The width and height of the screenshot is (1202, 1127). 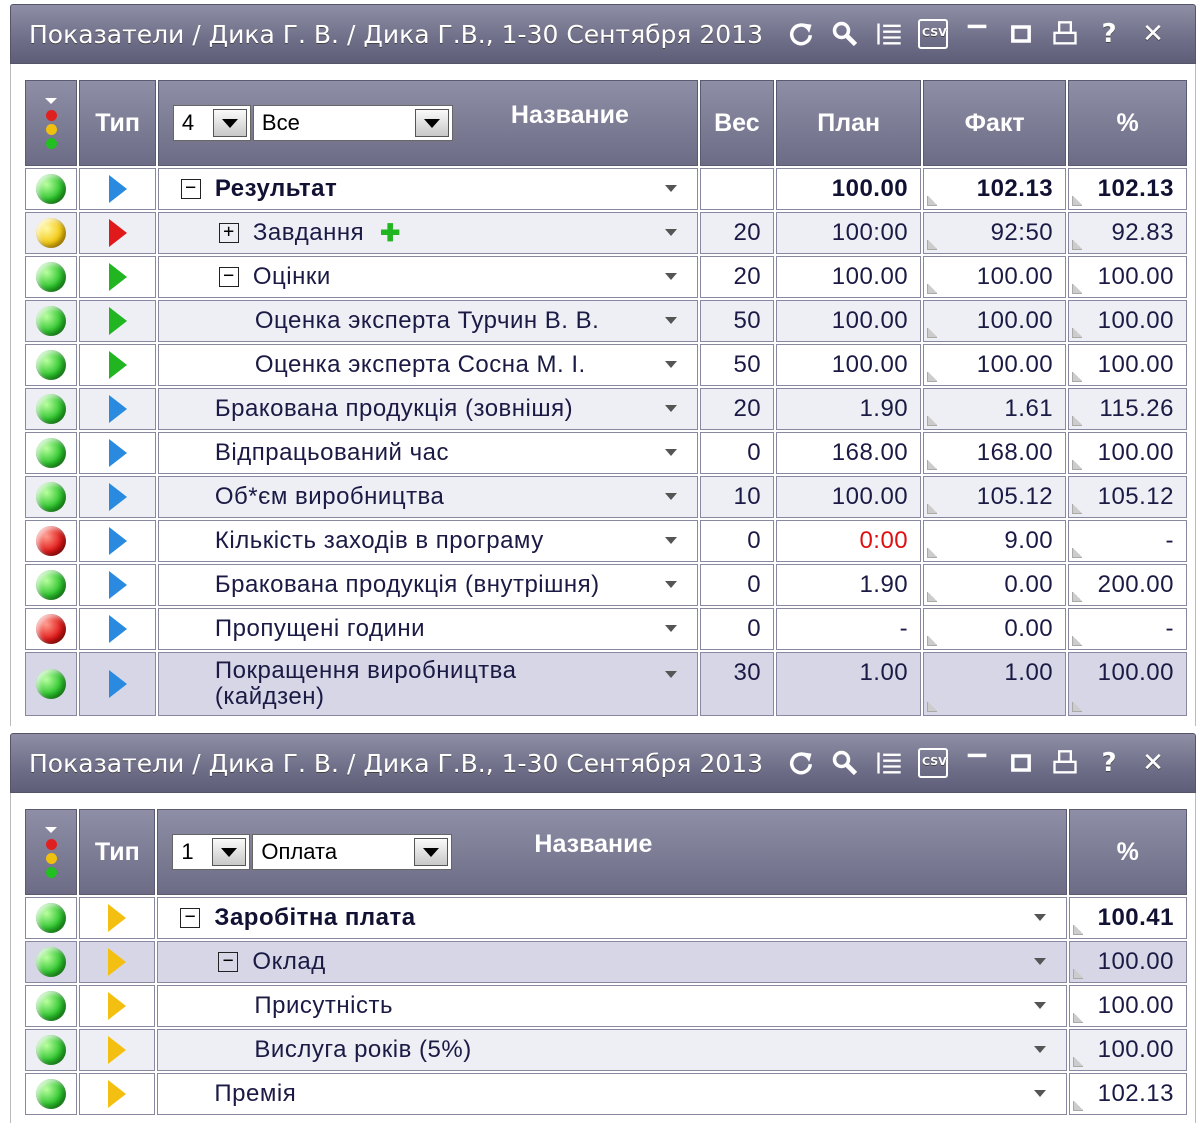 What do you see at coordinates (932, 641) in the screenshot?
I see `resize-corner-icon` at bounding box center [932, 641].